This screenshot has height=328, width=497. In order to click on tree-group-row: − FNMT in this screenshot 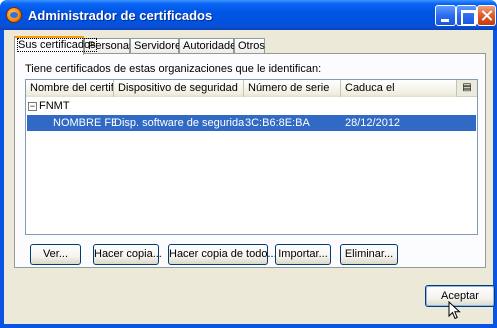, I will do `click(49, 107)`.